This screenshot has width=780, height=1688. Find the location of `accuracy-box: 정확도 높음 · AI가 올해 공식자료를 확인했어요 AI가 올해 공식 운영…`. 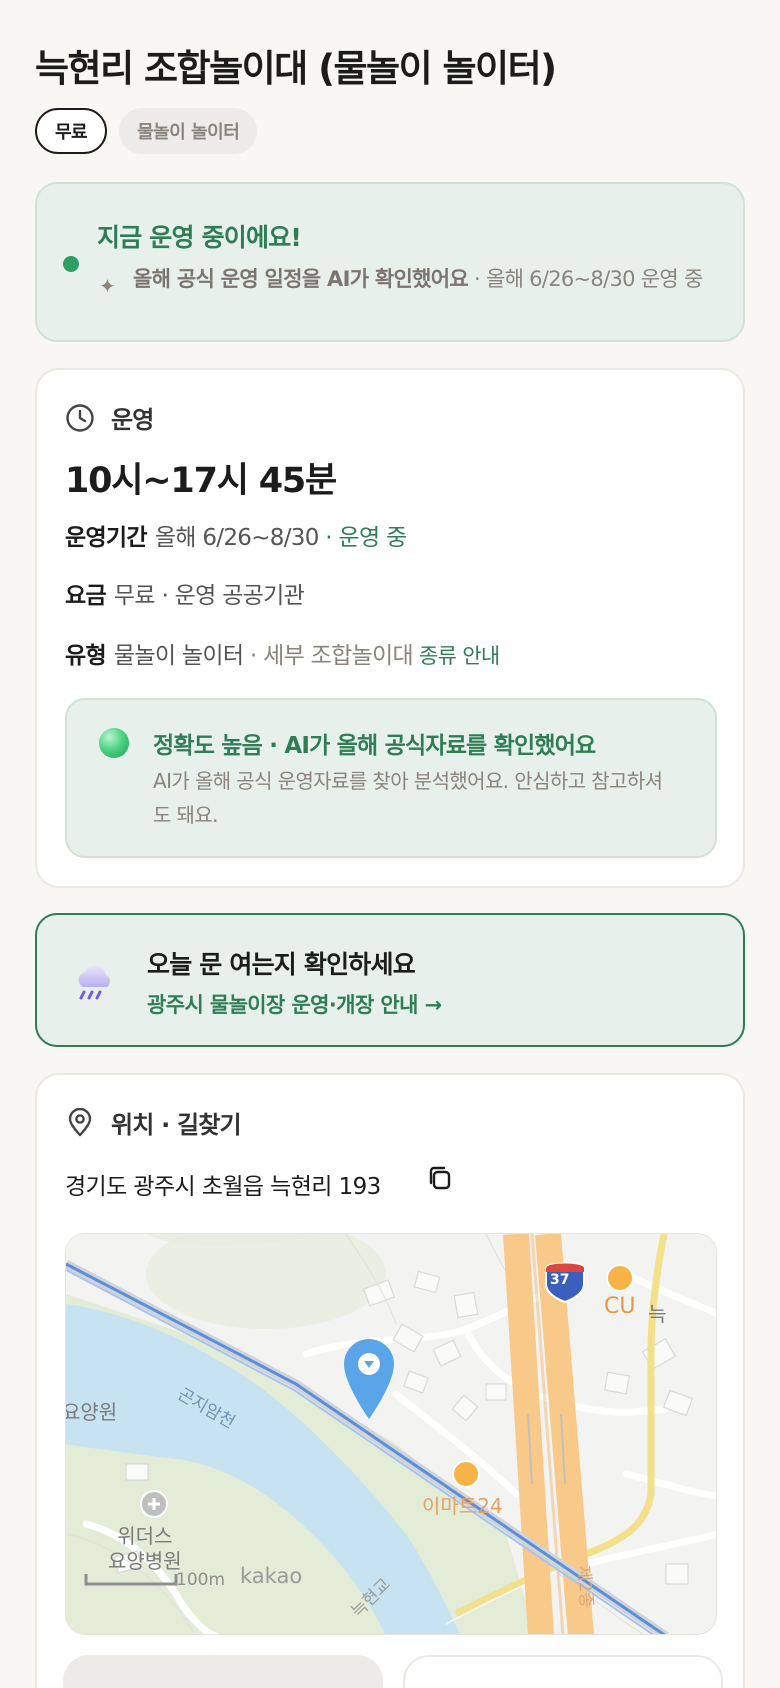

accuracy-box: 정확도 높음 · AI가 올해 공식자료를 확인했어요 AI가 올해 공식 운영… is located at coordinates (391, 778).